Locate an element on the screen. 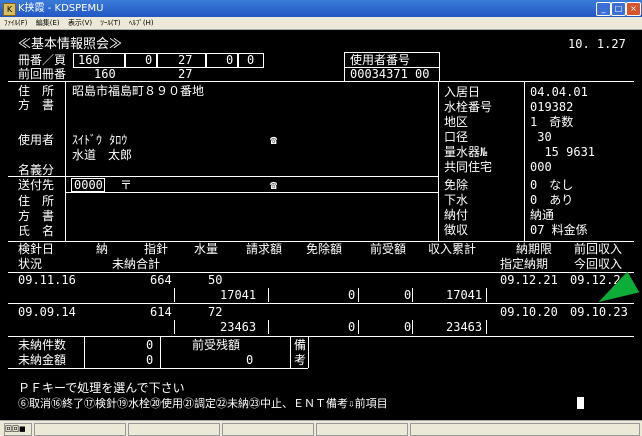 The height and width of the screenshot is (436, 642). info-label: 水栓番号 is located at coordinates (468, 107).